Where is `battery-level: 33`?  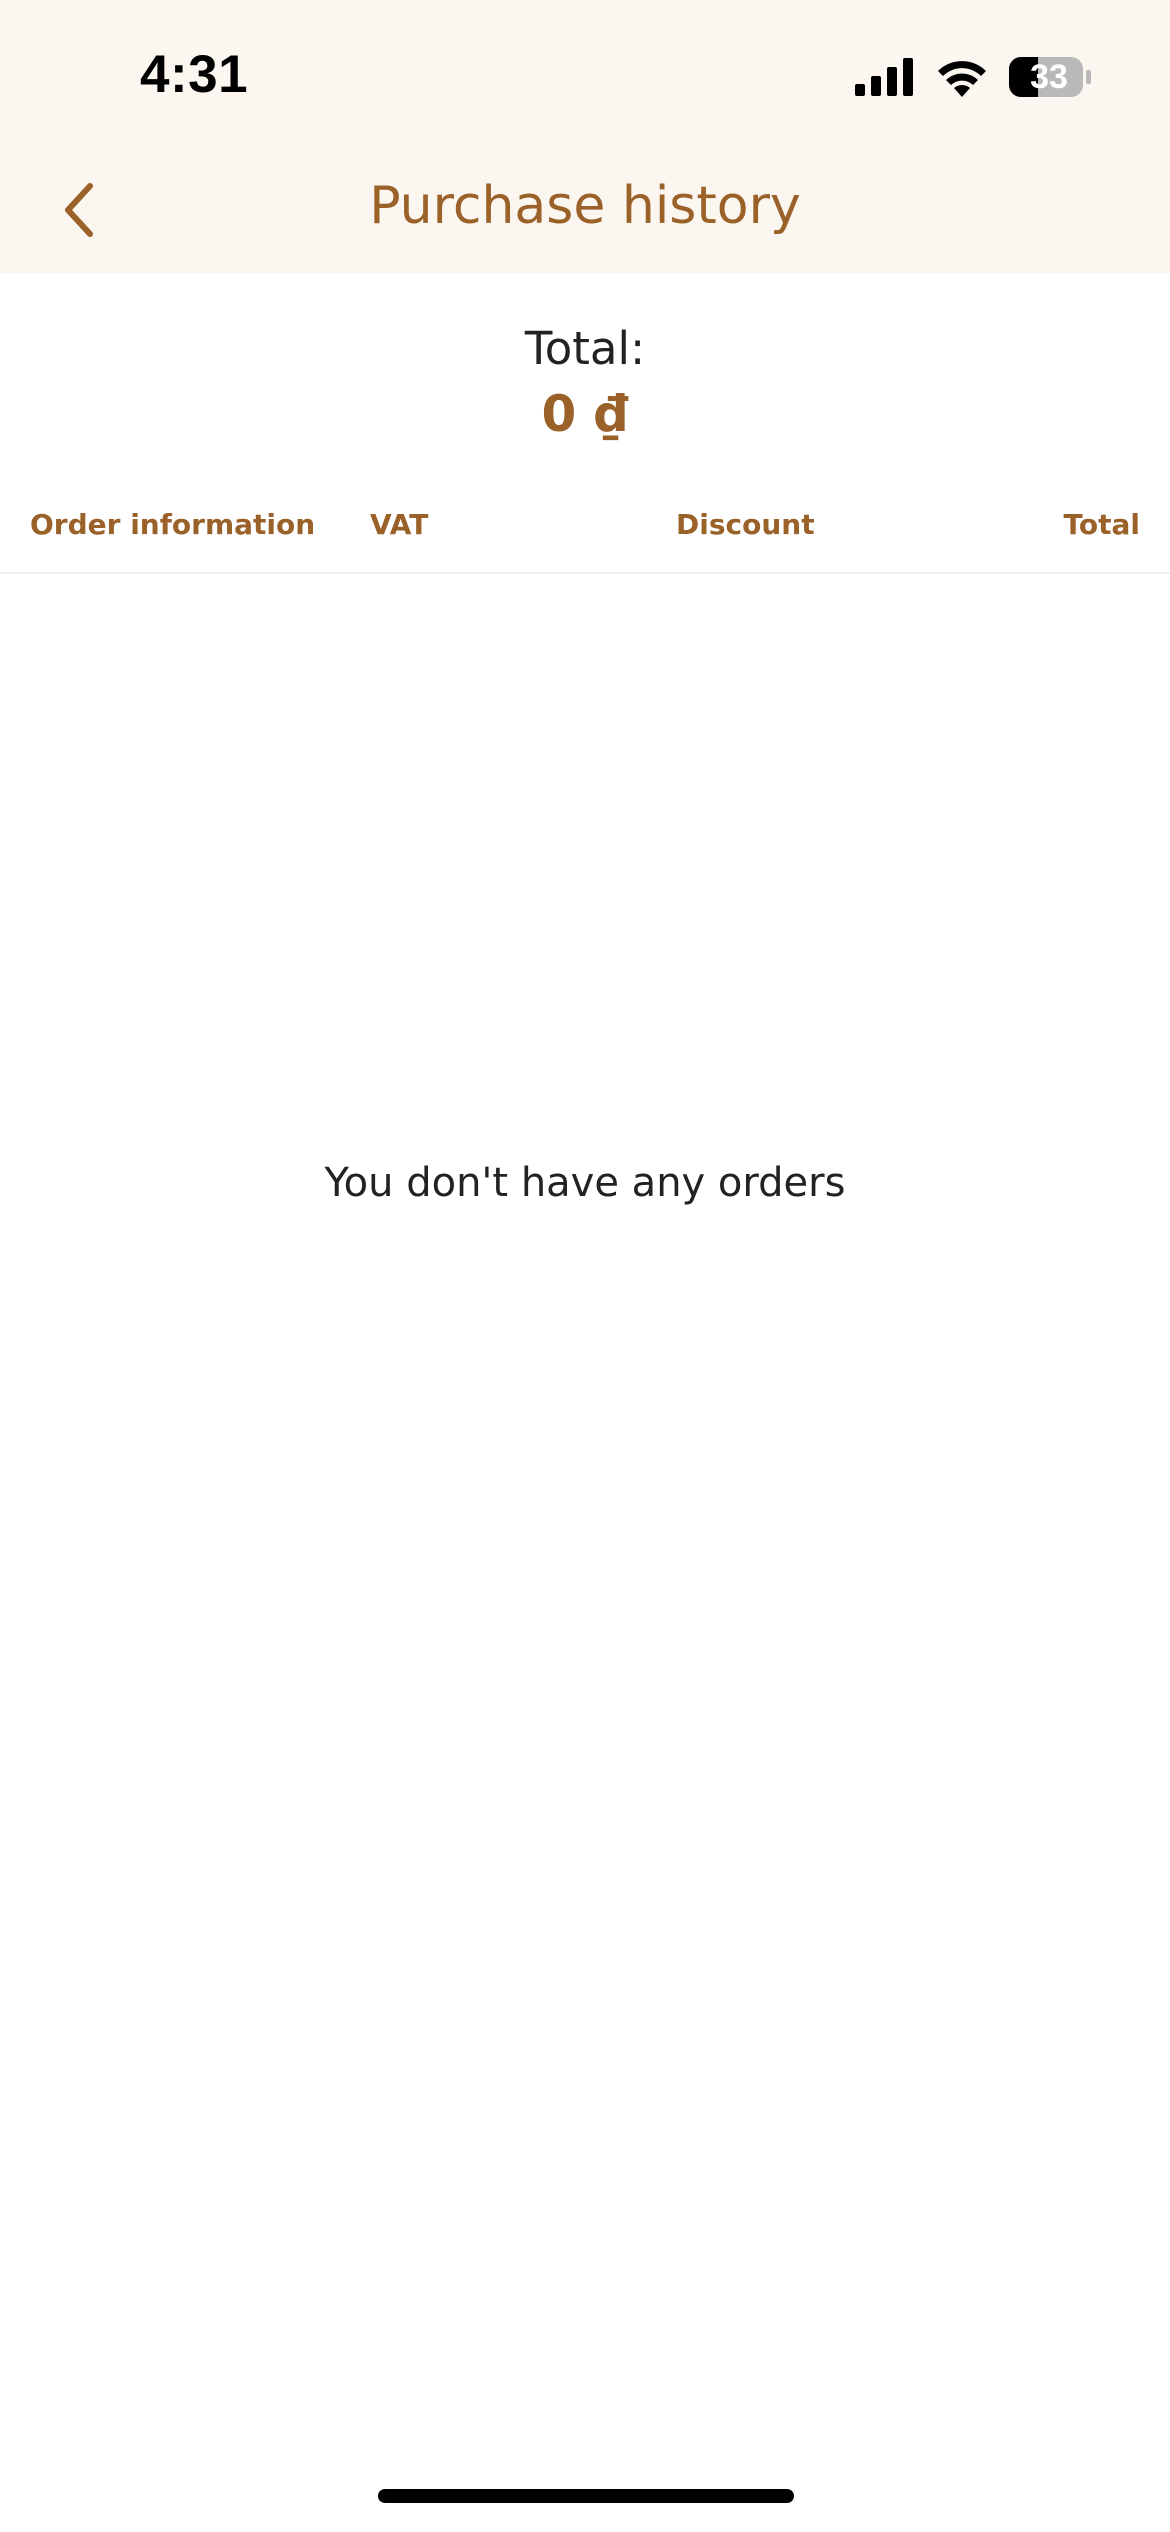 battery-level: 33 is located at coordinates (1049, 77).